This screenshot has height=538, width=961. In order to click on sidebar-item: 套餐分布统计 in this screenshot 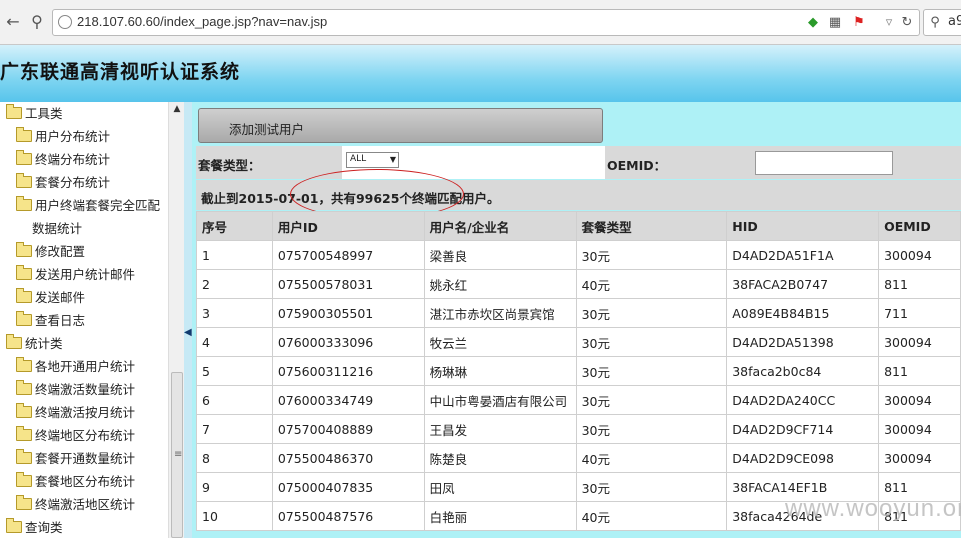, I will do `click(63, 183)`.